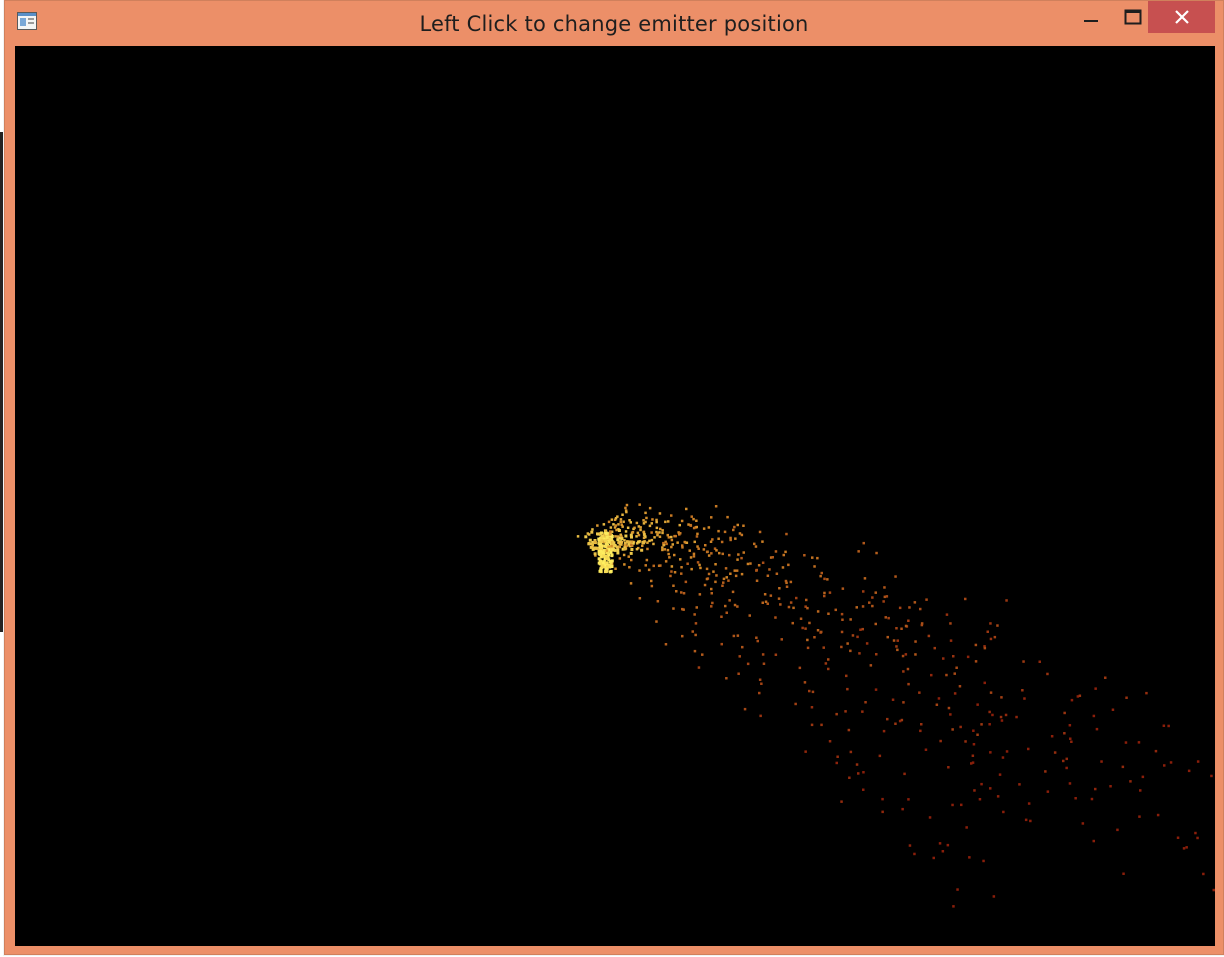 The image size is (1224, 957). Describe the element at coordinates (1181, 17) in the screenshot. I see `close-button` at that location.